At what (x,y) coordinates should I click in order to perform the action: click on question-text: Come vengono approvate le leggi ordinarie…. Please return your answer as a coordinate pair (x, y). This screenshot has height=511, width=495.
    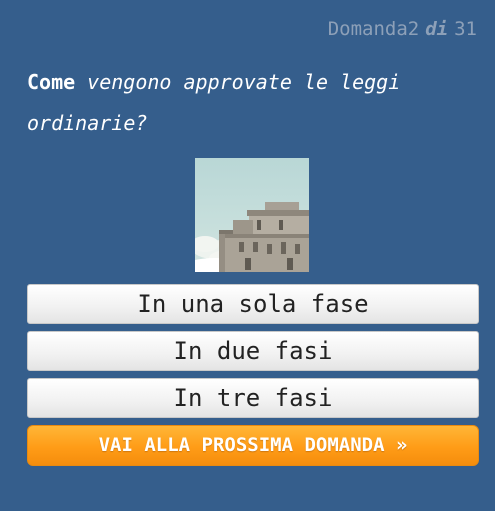
    Looking at the image, I should click on (252, 103).